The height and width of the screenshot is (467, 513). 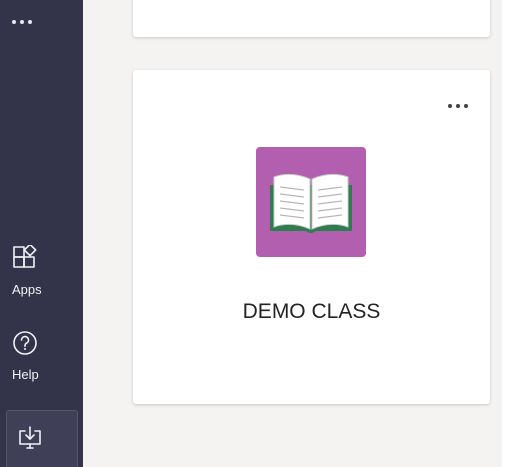 What do you see at coordinates (41, 273) in the screenshot?
I see `rail-item-apps: Apps` at bounding box center [41, 273].